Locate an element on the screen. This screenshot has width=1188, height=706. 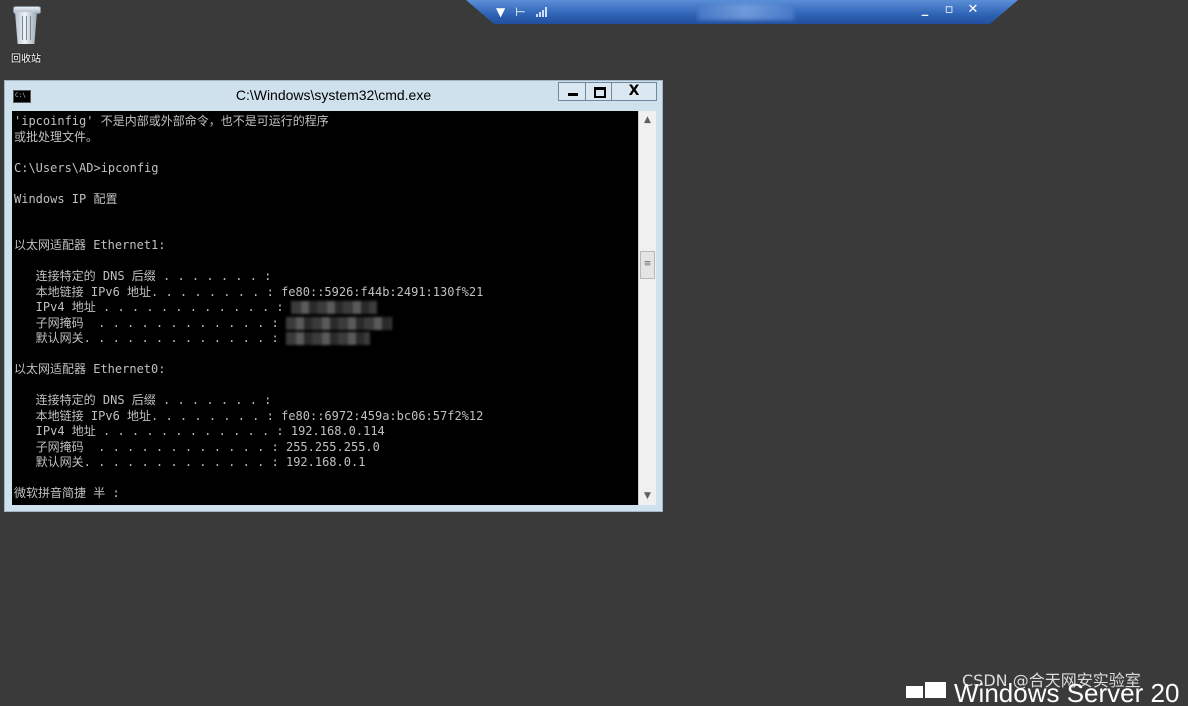
maximize-button is located at coordinates (598, 91).